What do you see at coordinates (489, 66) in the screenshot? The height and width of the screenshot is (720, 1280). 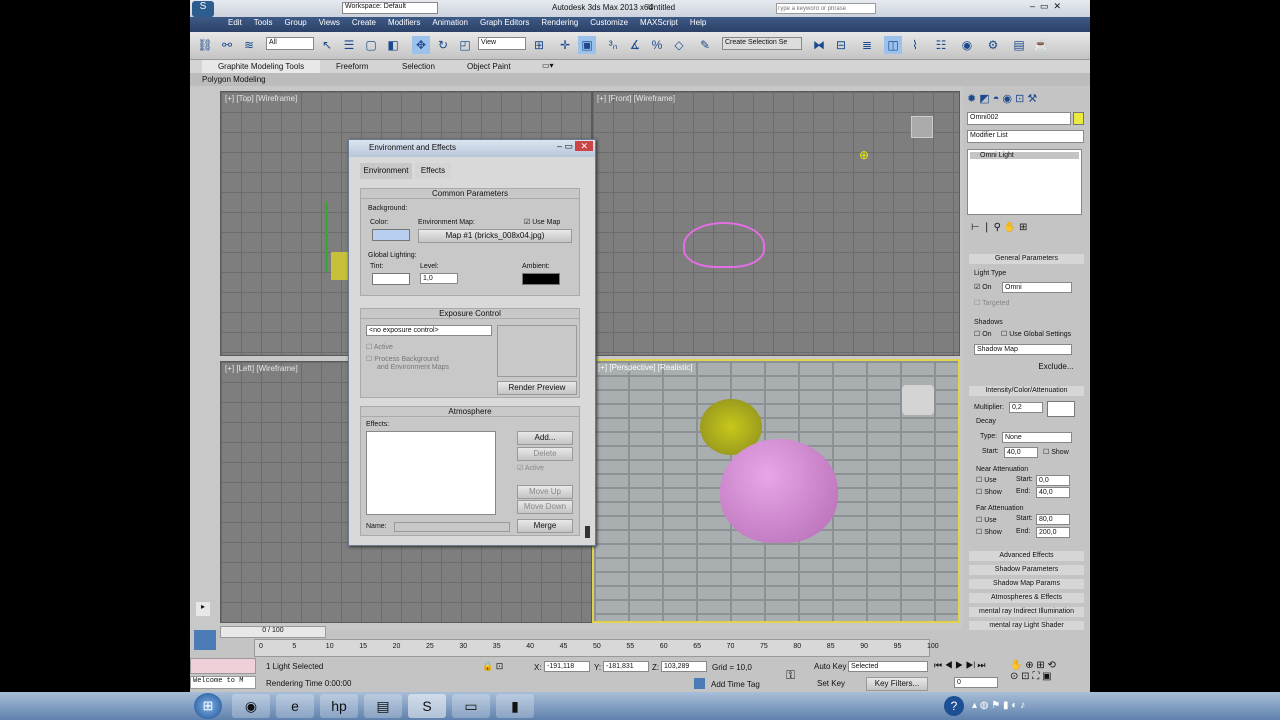 I see `tab-object-paint: Object Paint` at bounding box center [489, 66].